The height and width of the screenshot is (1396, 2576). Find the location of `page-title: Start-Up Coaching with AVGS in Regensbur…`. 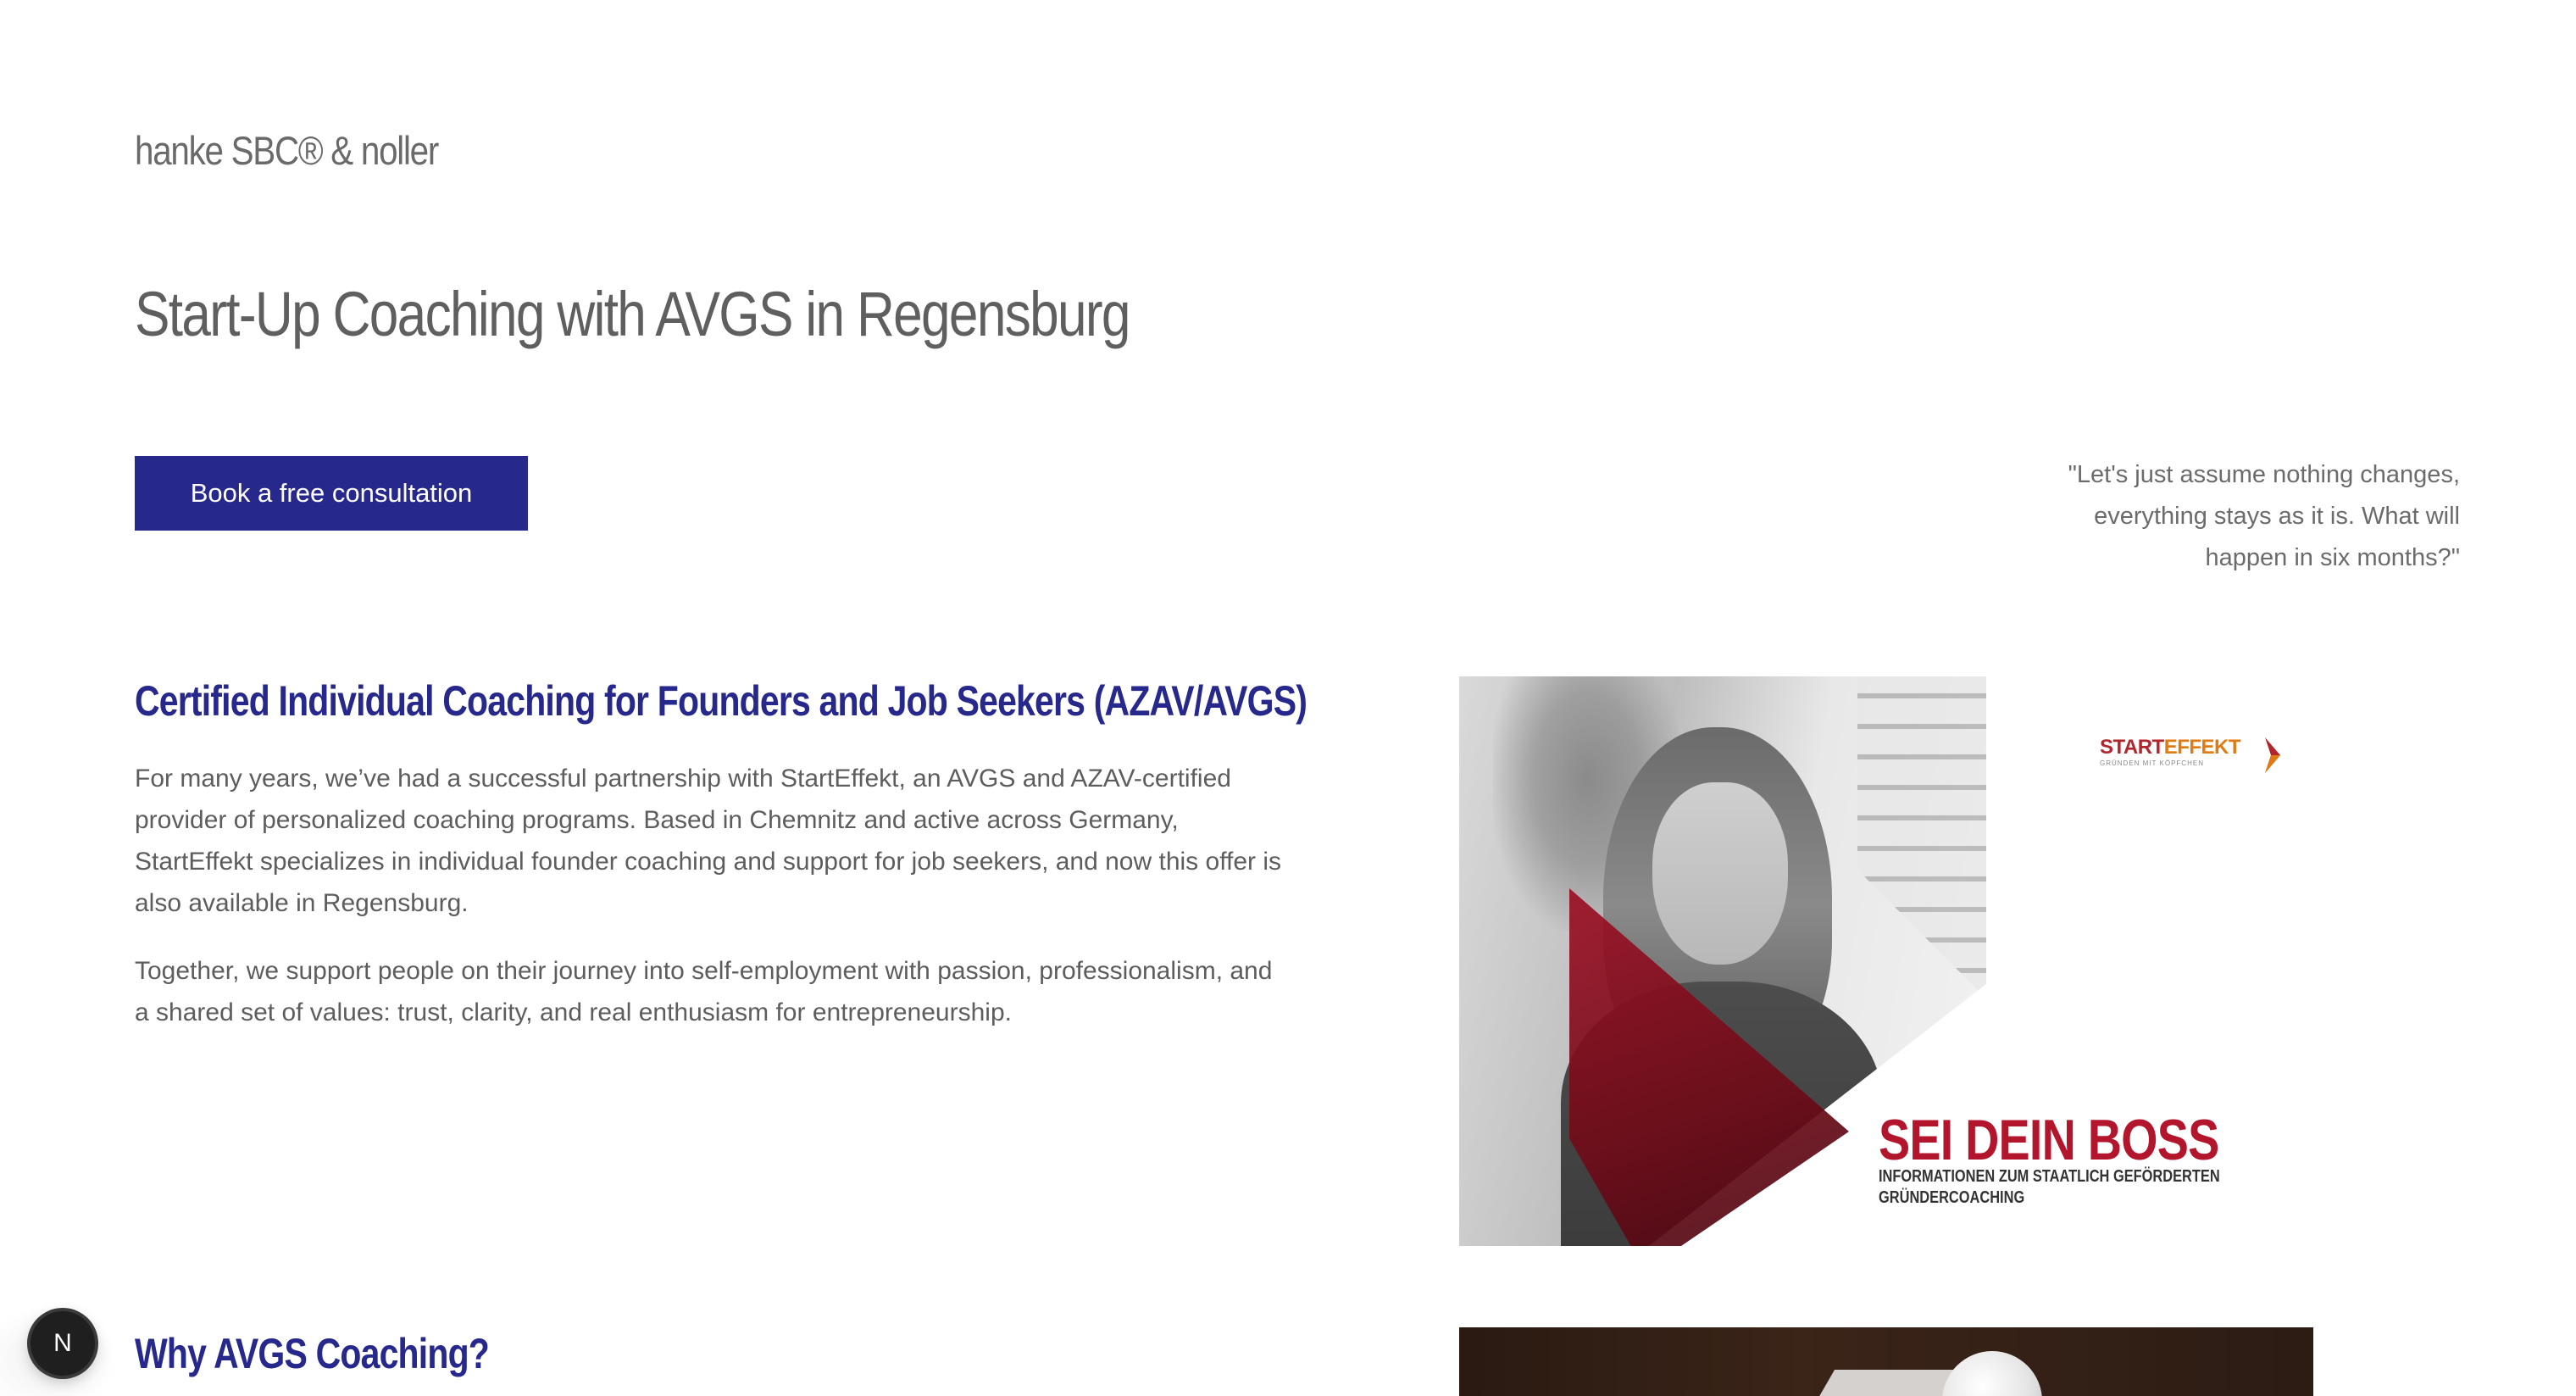

page-title: Start-Up Coaching with AVGS in Regensbur… is located at coordinates (632, 314).